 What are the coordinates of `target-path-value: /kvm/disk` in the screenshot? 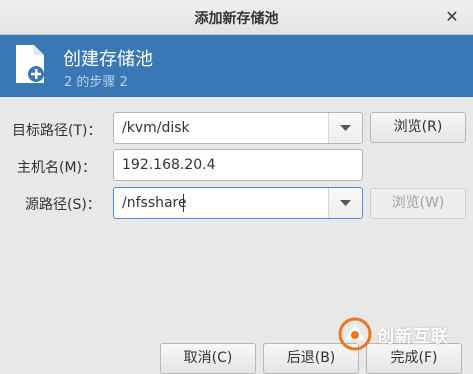 It's located at (156, 128).